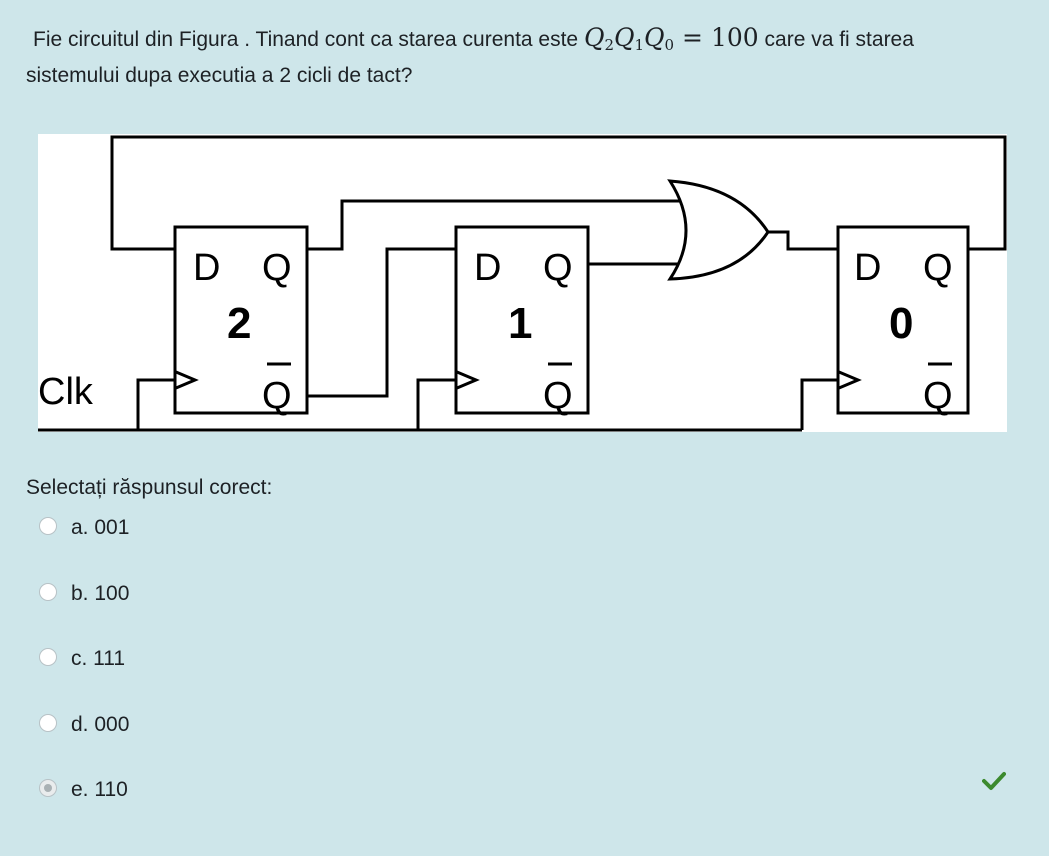 This screenshot has height=856, width=1049. What do you see at coordinates (487, 268) in the screenshot?
I see `ff1-d-label: D` at bounding box center [487, 268].